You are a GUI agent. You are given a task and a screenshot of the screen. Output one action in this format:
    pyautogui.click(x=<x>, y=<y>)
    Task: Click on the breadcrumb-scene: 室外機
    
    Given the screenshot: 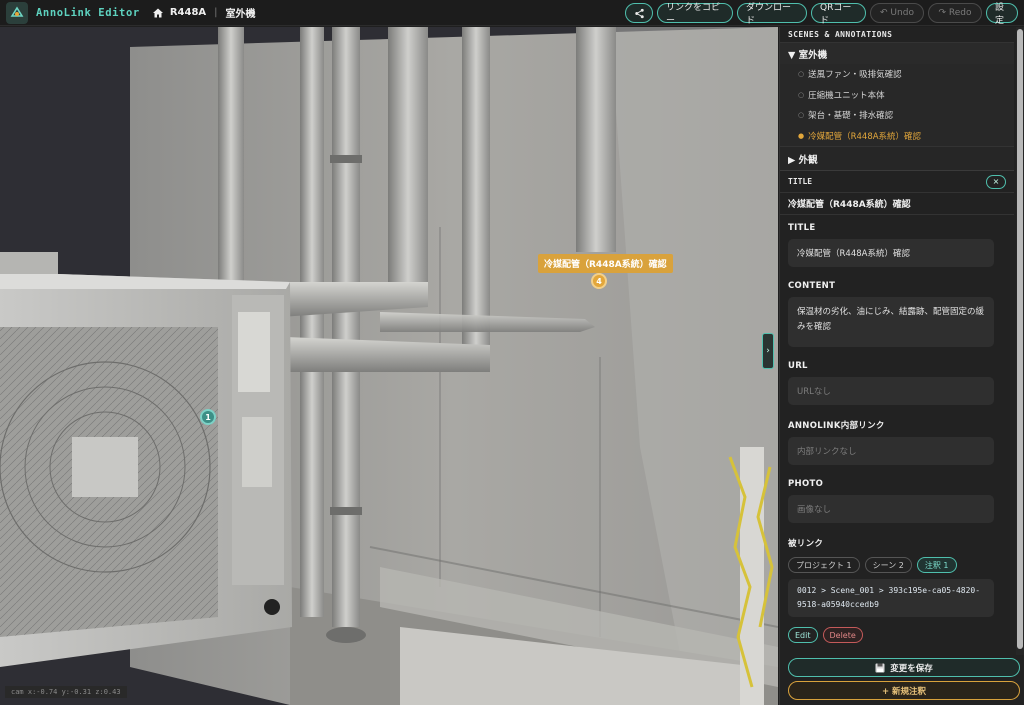 What is the action you would take?
    pyautogui.click(x=240, y=14)
    